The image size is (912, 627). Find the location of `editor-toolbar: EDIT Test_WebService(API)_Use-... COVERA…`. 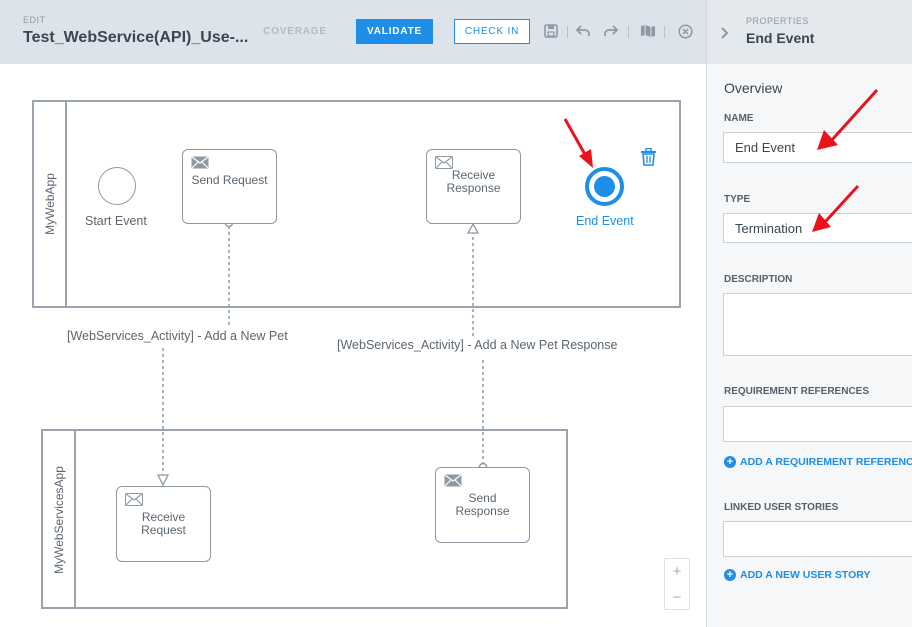

editor-toolbar: EDIT Test_WebService(API)_Use-... COVERA… is located at coordinates (353, 32).